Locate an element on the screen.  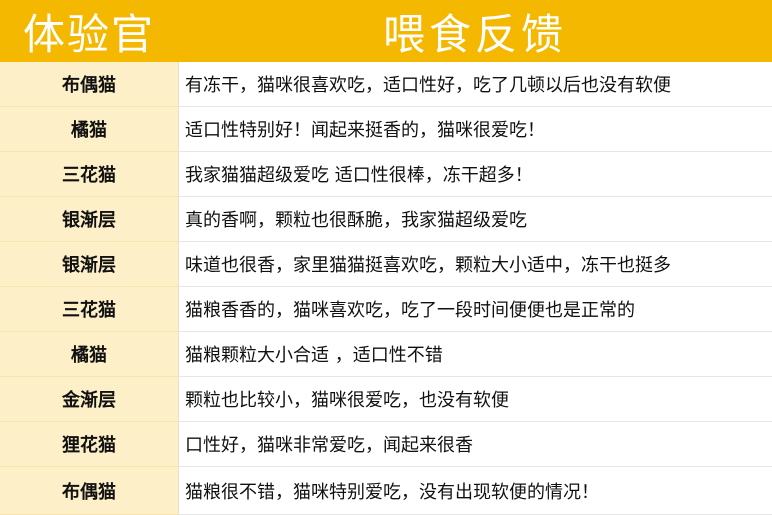
table-header: 体验官 喂食反馈 is located at coordinates (386, 31).